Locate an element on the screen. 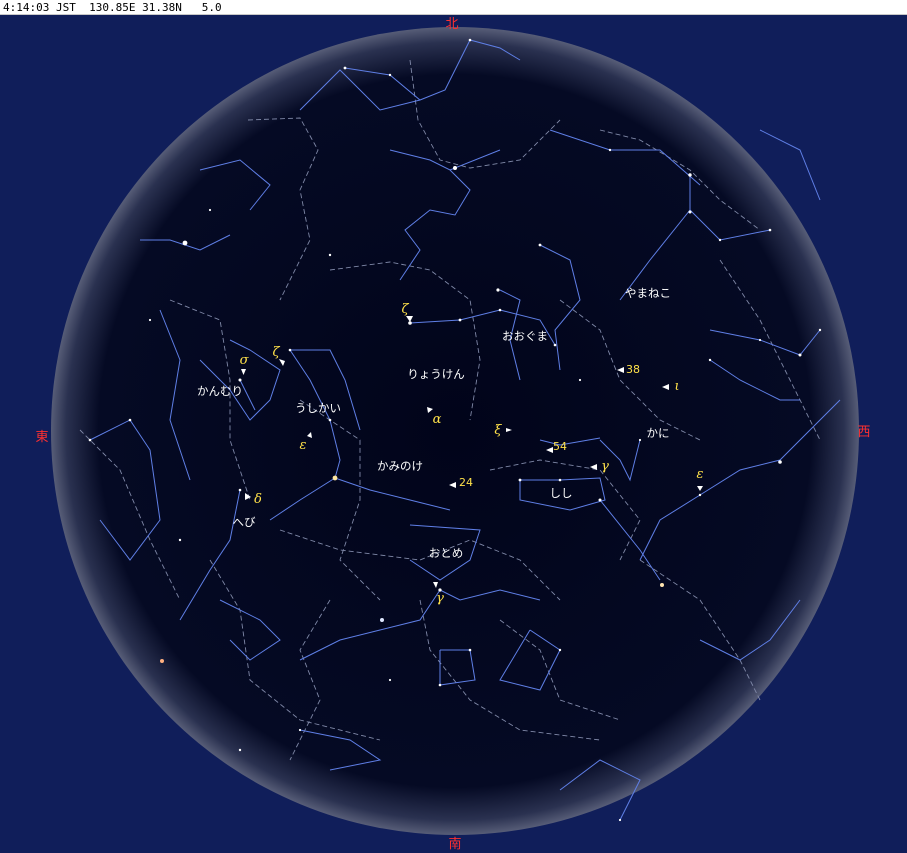 The height and width of the screenshot is (853, 907). constellation-name-kanmuri: かんむり is located at coordinates (220, 391).